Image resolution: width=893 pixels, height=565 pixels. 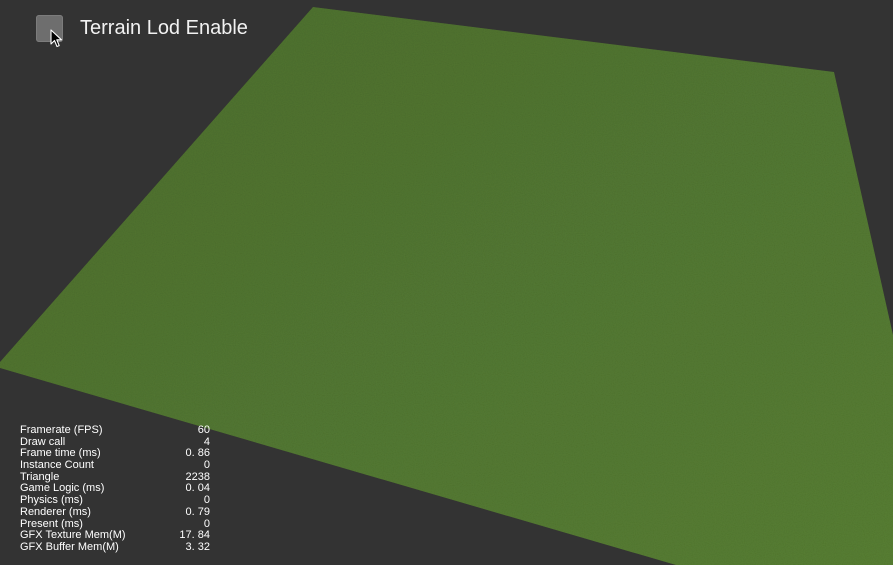 What do you see at coordinates (197, 511) in the screenshot?
I see `stat-value: 0. 79` at bounding box center [197, 511].